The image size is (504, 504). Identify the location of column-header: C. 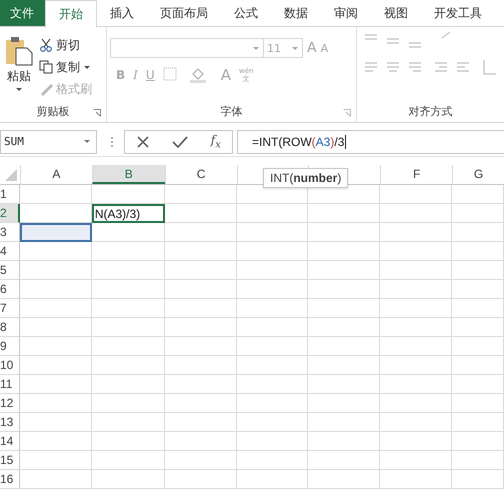
(200, 174).